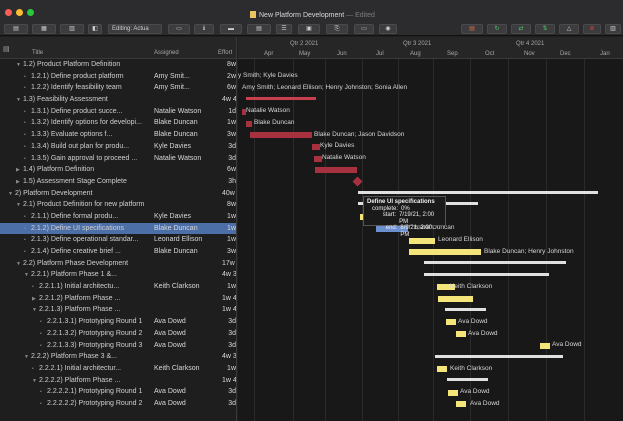 This screenshot has width=623, height=421. What do you see at coordinates (229, 205) in the screenshot?
I see `row-effort-cell: 8w` at bounding box center [229, 205].